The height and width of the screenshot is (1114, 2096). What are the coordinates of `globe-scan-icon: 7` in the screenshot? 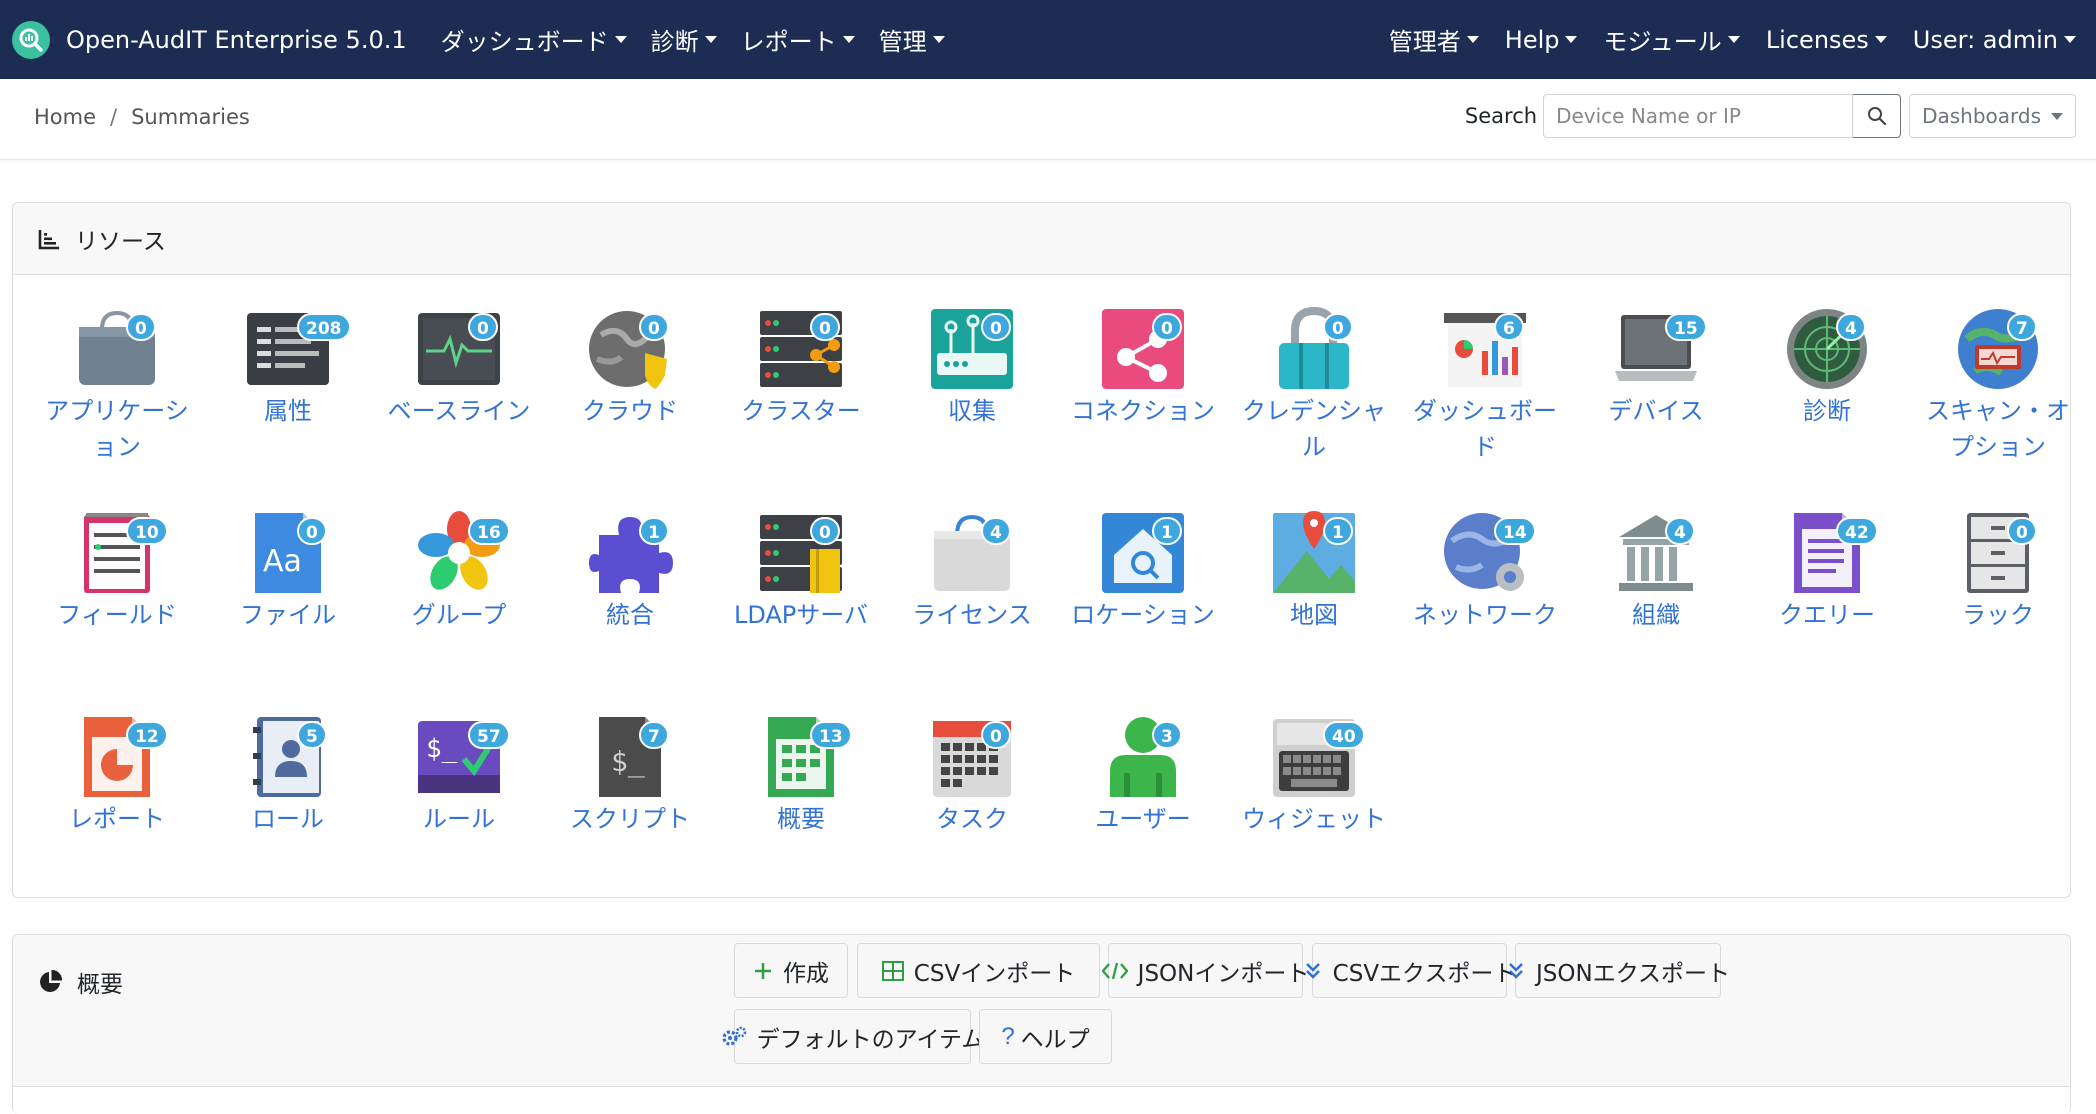 It's located at (1998, 348).